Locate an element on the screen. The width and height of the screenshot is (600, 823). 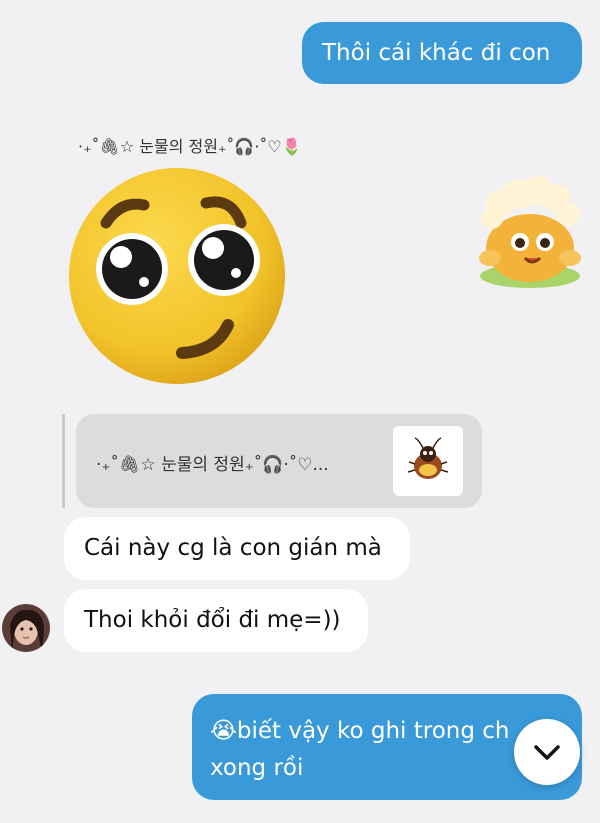
incoming-message: Cái này cg là con gián mà is located at coordinates (237, 548).